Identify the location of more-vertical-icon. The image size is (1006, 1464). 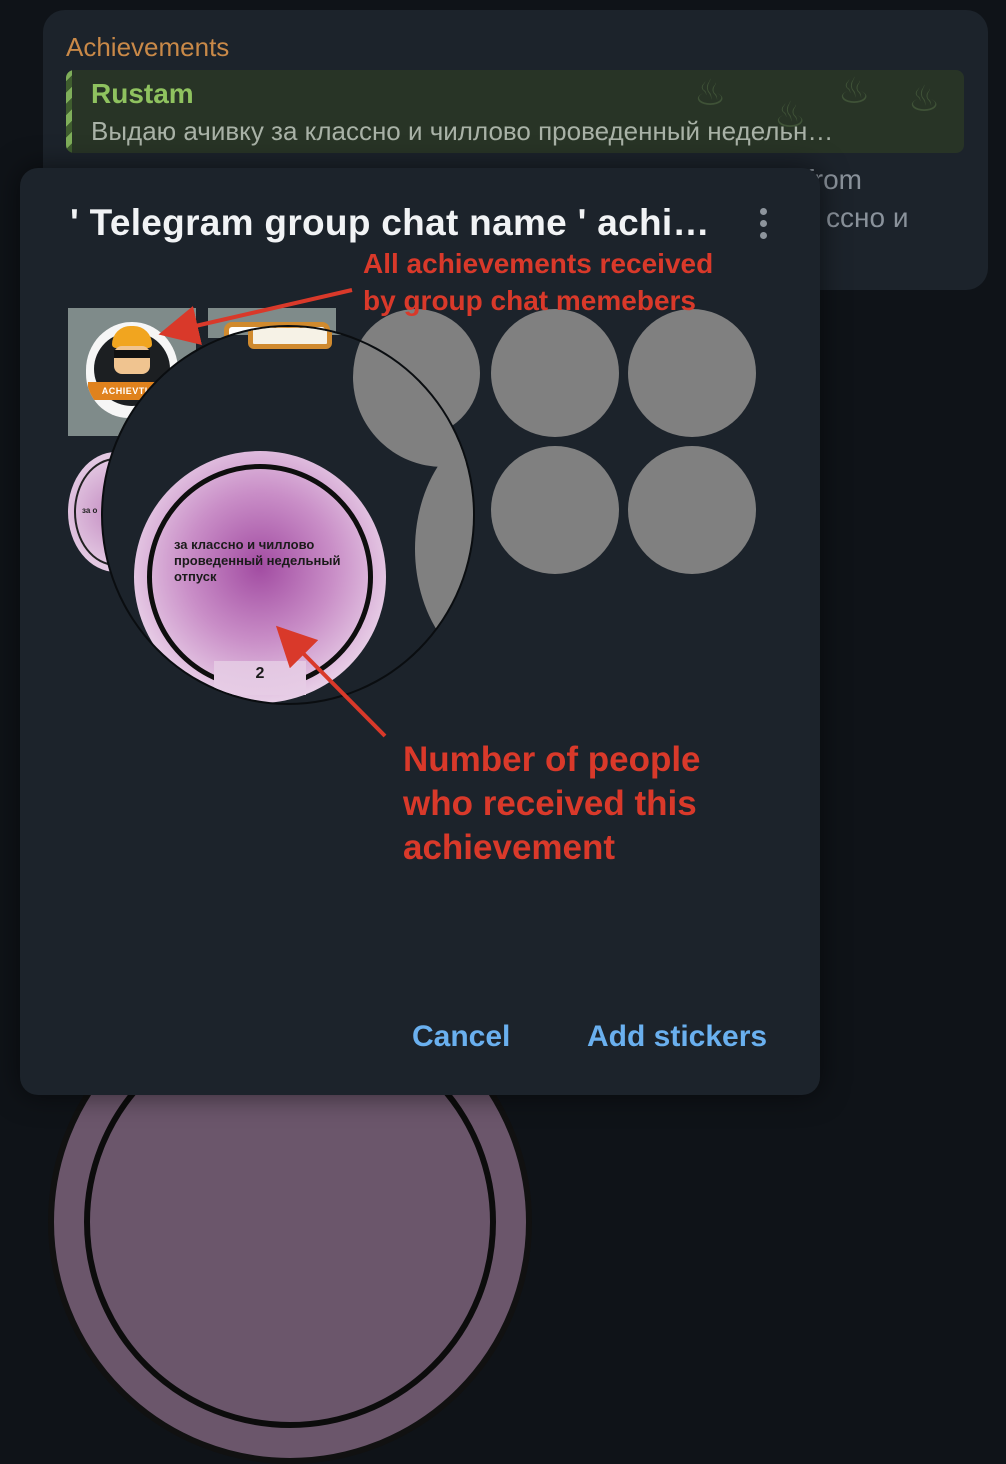
(763, 228).